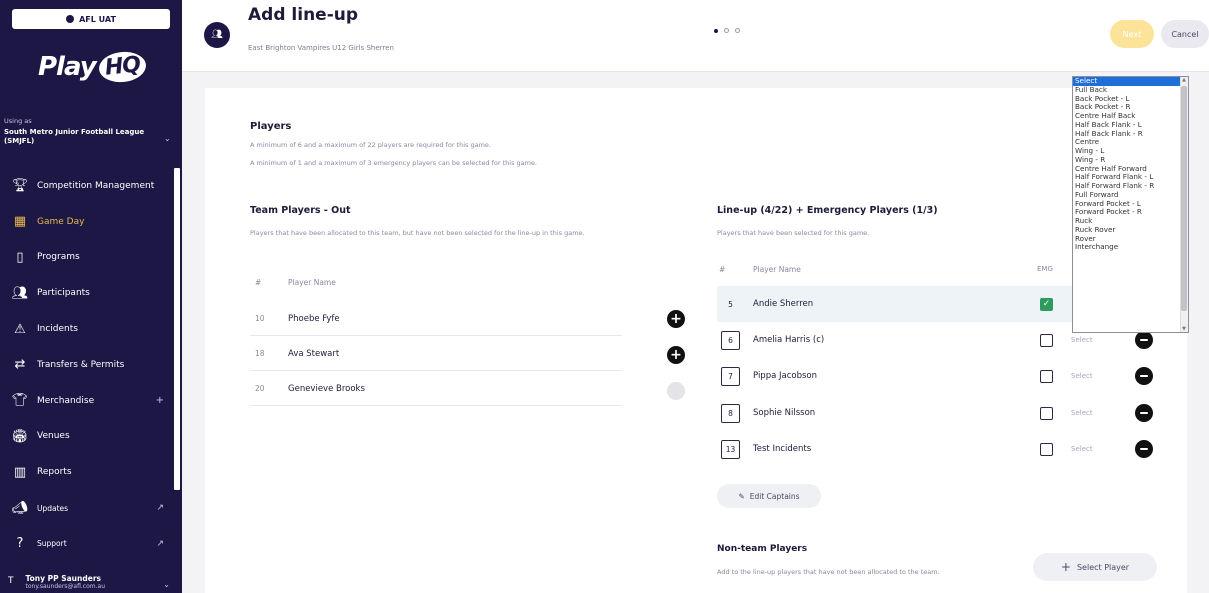 This screenshot has height=593, width=1209. I want to click on environment-dot-icon, so click(70, 19).